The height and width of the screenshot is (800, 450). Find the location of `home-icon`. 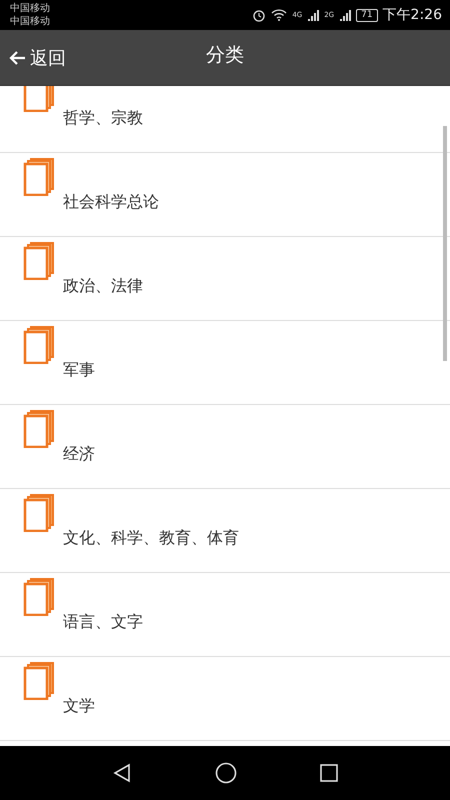

home-icon is located at coordinates (225, 773).